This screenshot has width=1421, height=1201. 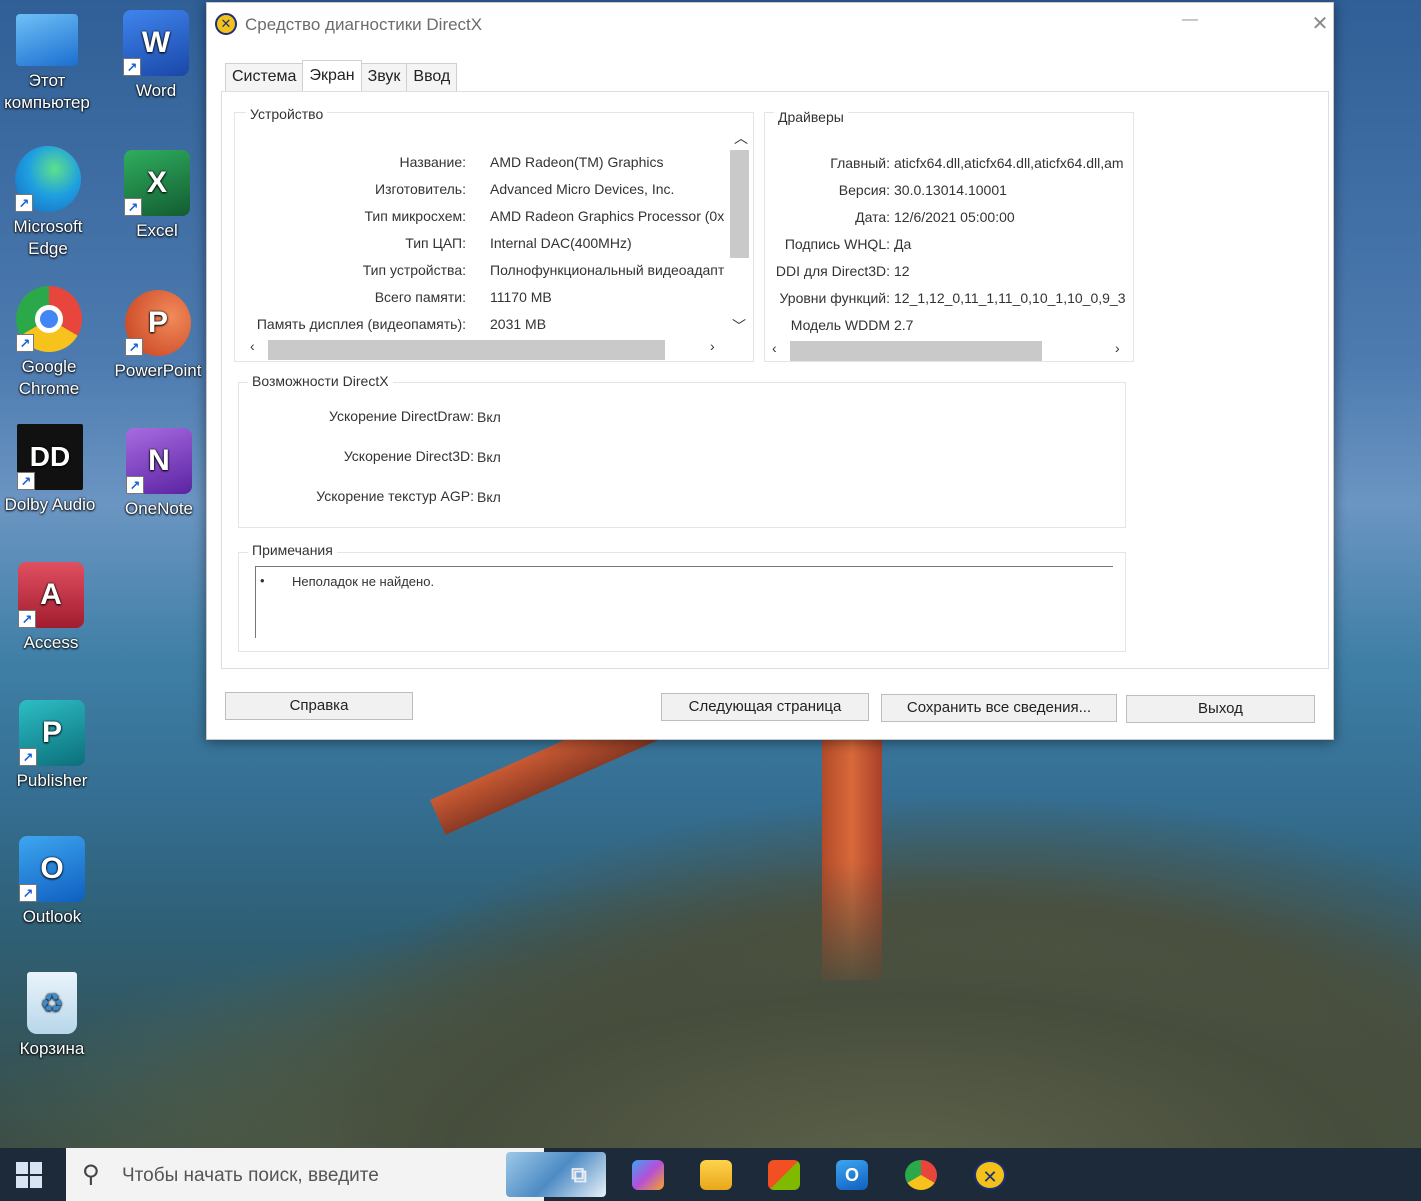 What do you see at coordinates (157, 183) in the screenshot?
I see `excel-icon: X ↗` at bounding box center [157, 183].